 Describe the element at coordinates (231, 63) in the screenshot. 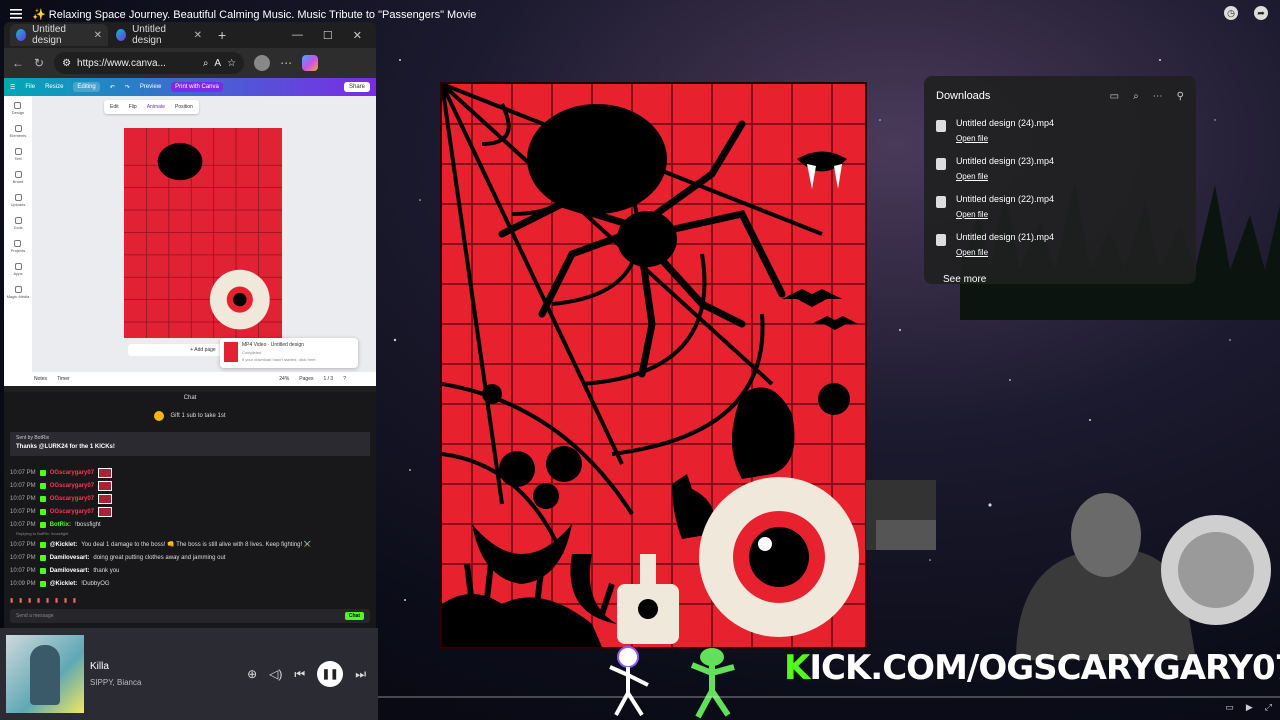

I see `favorite-star-icon: ☆` at that location.